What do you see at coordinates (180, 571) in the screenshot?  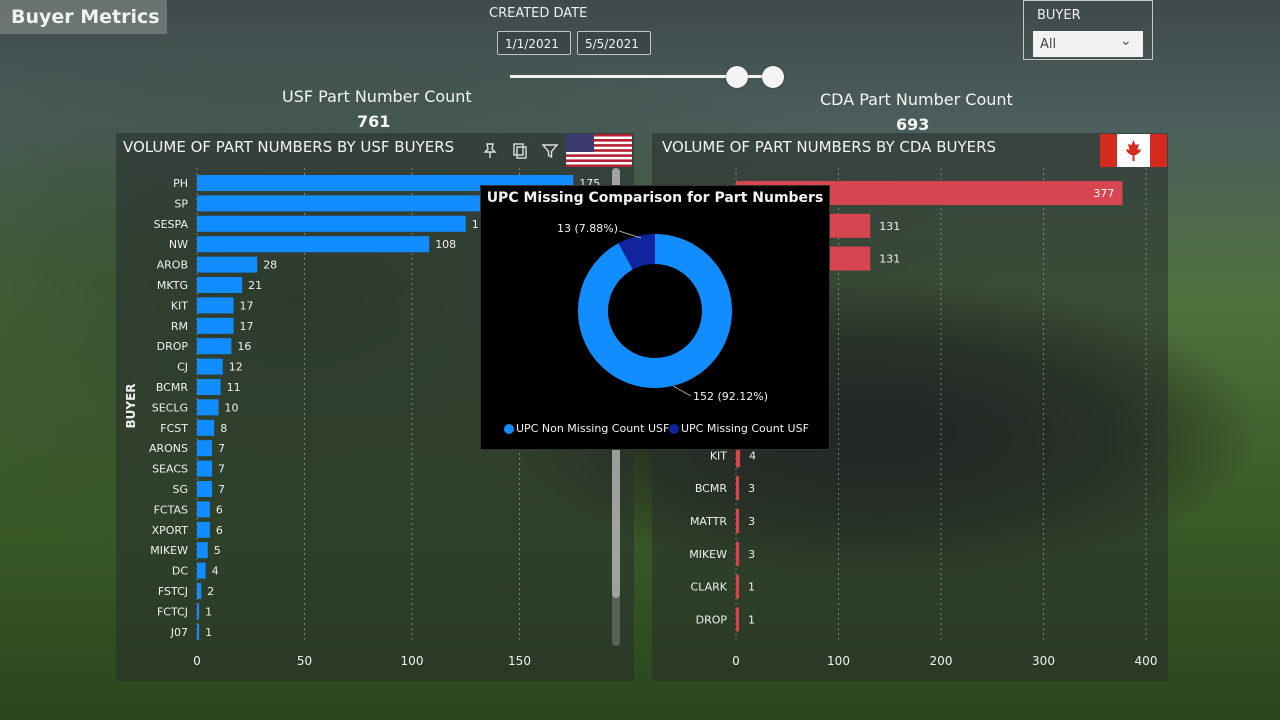 I see `usf-category-label: DC` at bounding box center [180, 571].